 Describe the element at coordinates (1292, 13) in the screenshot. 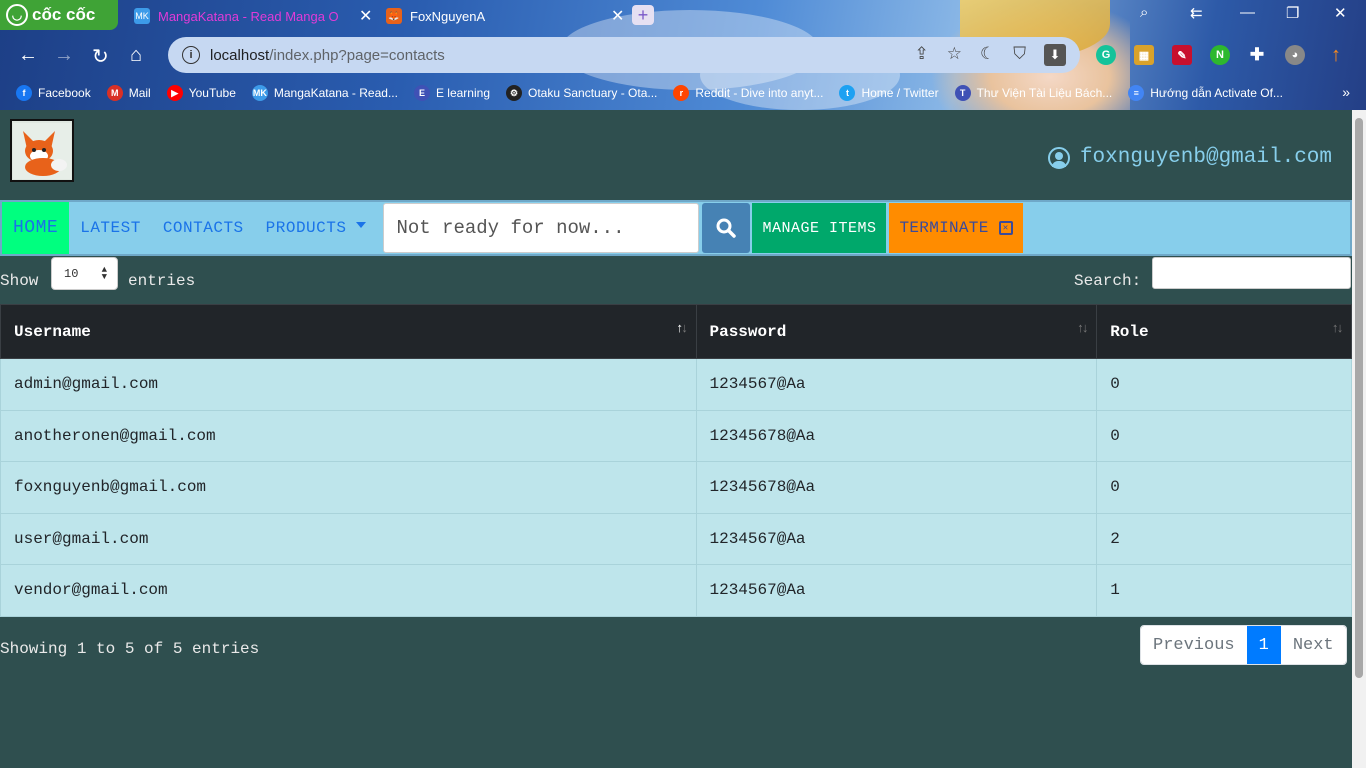

I see `restore-icon: ❐` at that location.